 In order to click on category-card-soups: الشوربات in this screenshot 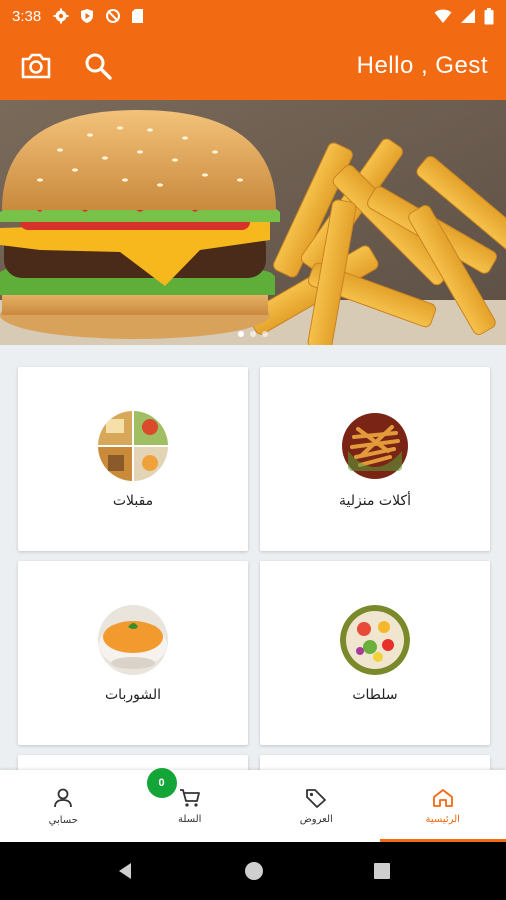, I will do `click(133, 653)`.